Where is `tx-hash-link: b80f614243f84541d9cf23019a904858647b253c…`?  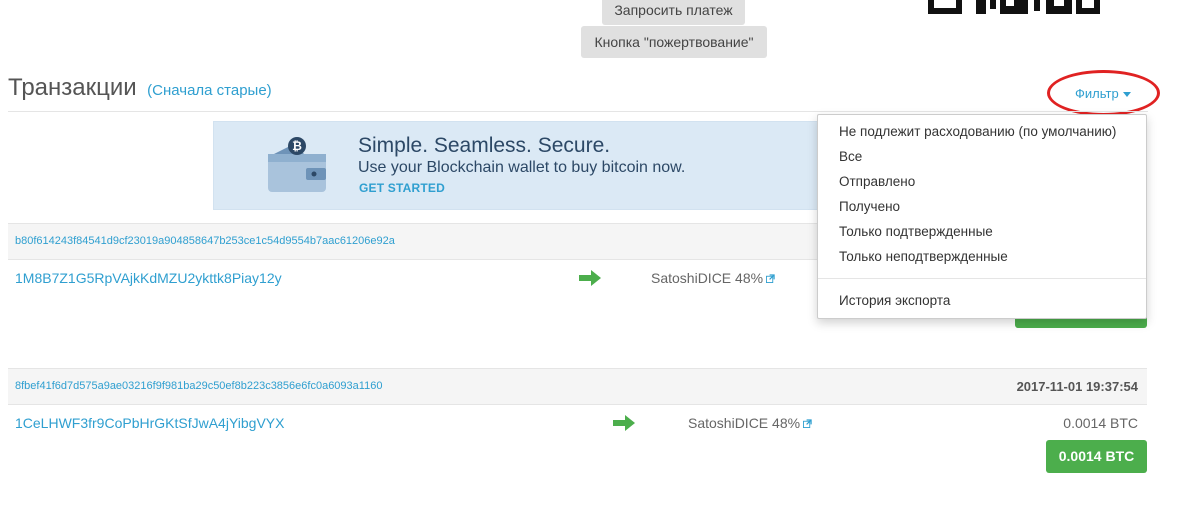 tx-hash-link: b80f614243f84541d9cf23019a904858647b253c… is located at coordinates (205, 241).